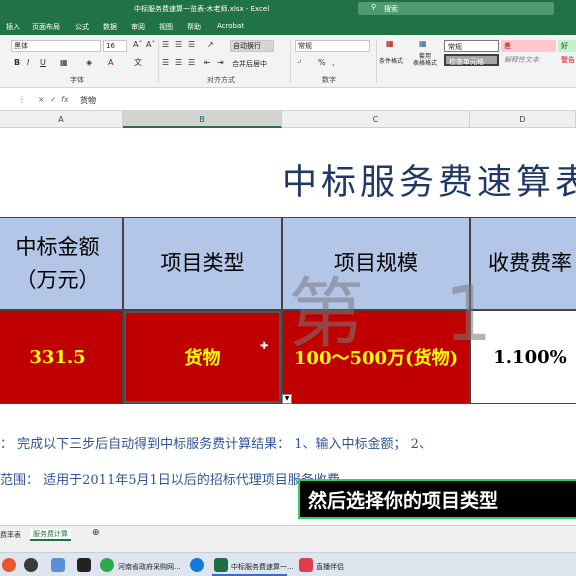 Image resolution: width=576 pixels, height=576 pixels. Describe the element at coordinates (110, 27) in the screenshot. I see `tab-data: 数据` at that location.